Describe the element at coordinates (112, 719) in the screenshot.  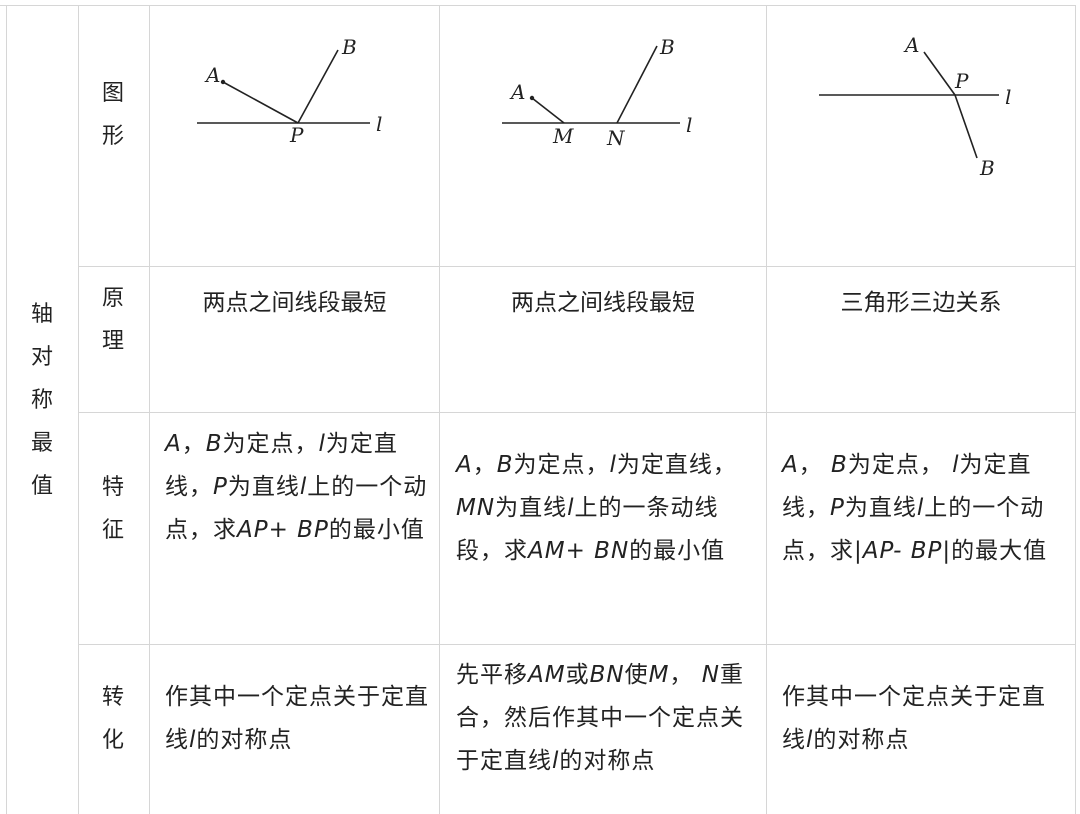
I see `row-header-transform: 转化` at that location.